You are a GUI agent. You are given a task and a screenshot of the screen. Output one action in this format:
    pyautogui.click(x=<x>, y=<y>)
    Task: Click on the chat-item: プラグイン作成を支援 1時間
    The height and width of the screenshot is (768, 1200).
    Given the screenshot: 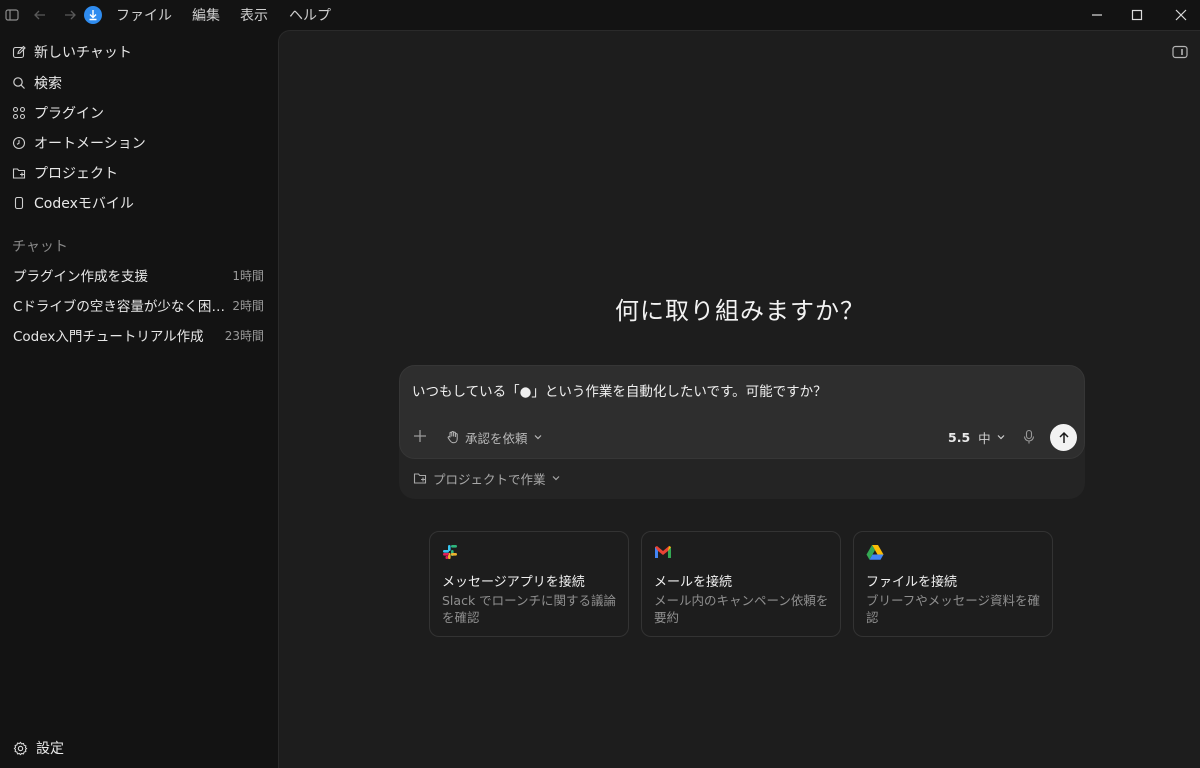 What is the action you would take?
    pyautogui.click(x=139, y=275)
    